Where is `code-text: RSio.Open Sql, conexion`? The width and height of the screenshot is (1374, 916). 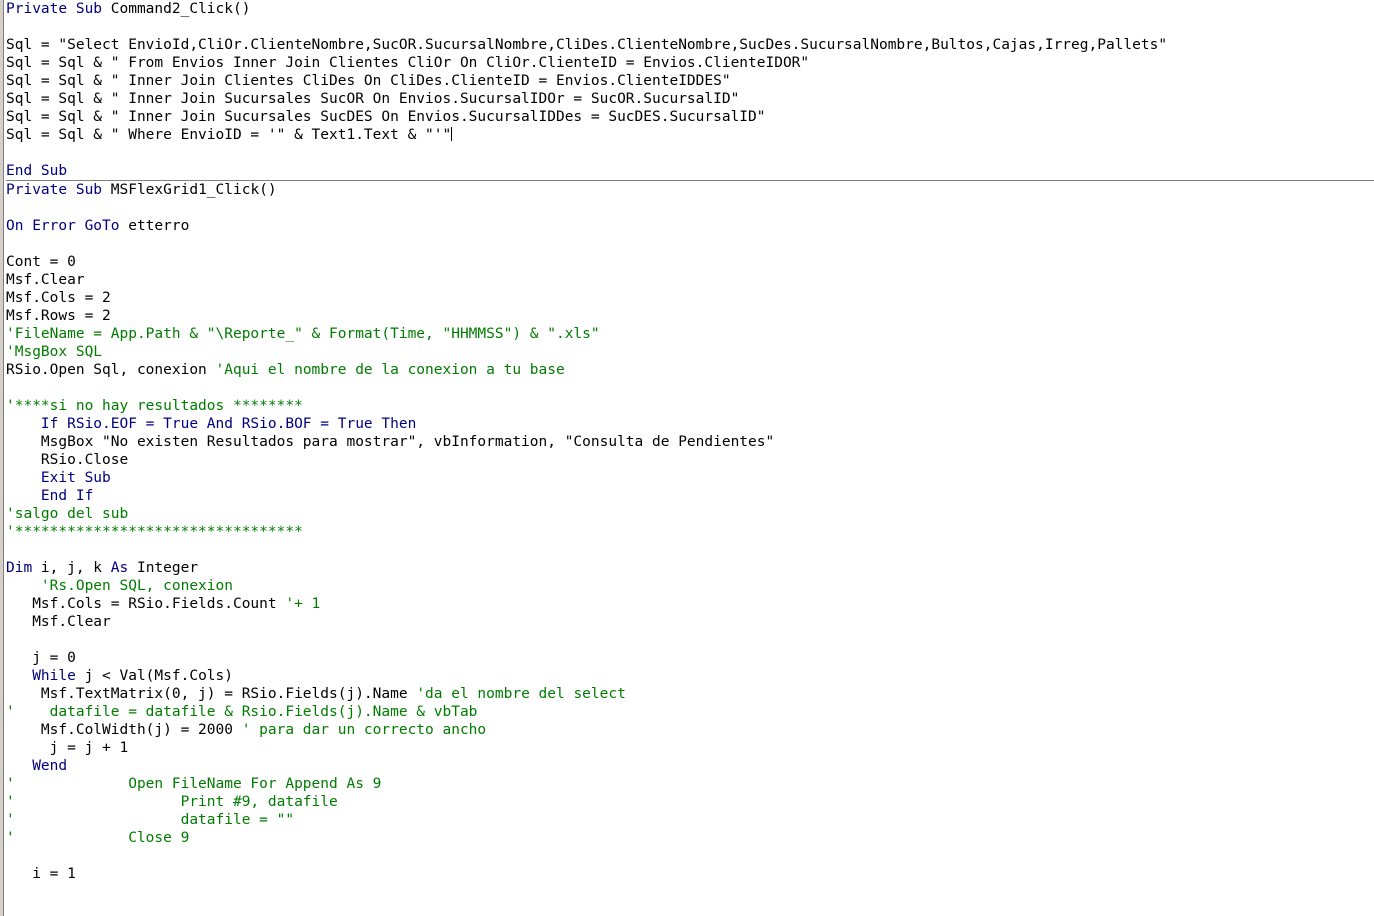
code-text: RSio.Open Sql, conexion is located at coordinates (111, 370).